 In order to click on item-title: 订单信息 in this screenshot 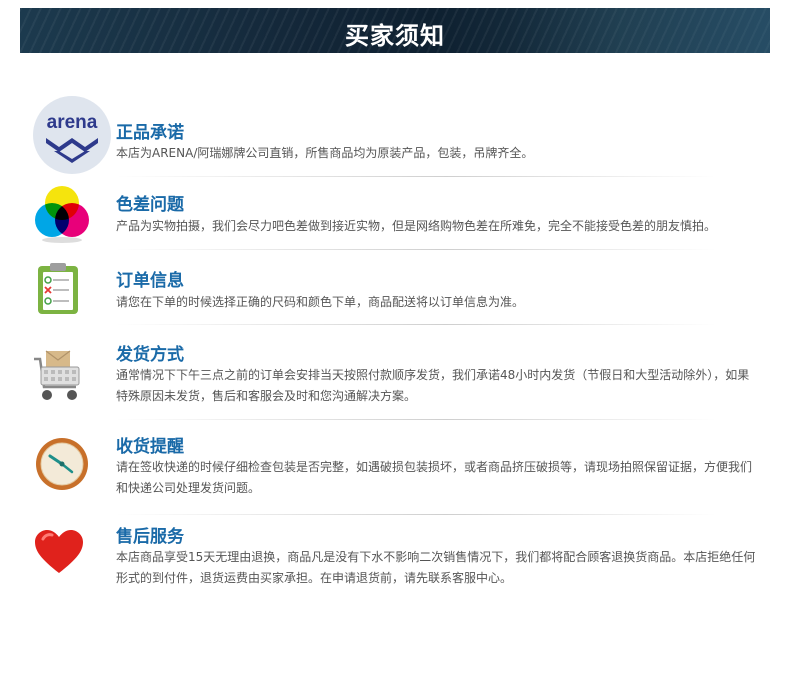, I will do `click(150, 281)`.